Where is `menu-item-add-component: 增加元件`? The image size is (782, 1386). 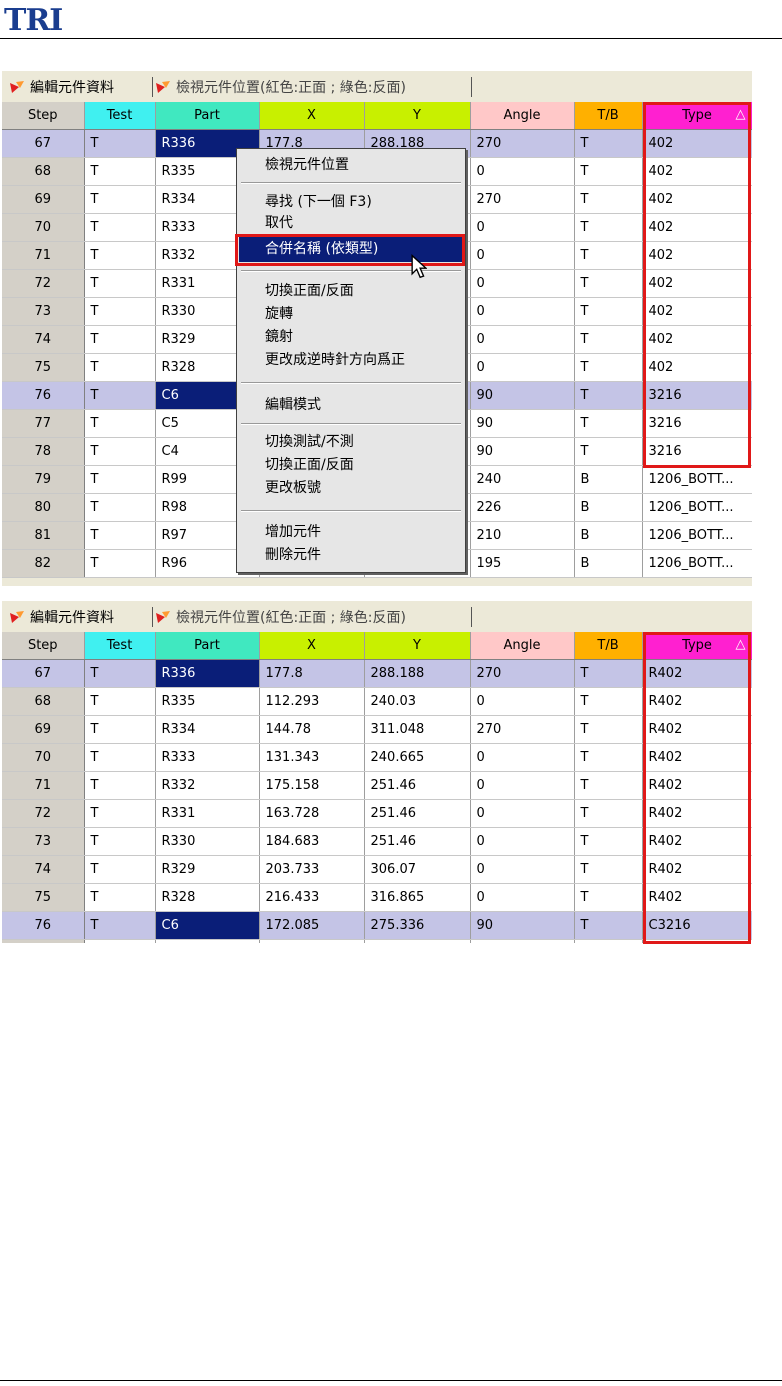
menu-item-add-component: 增加元件 is located at coordinates (293, 532).